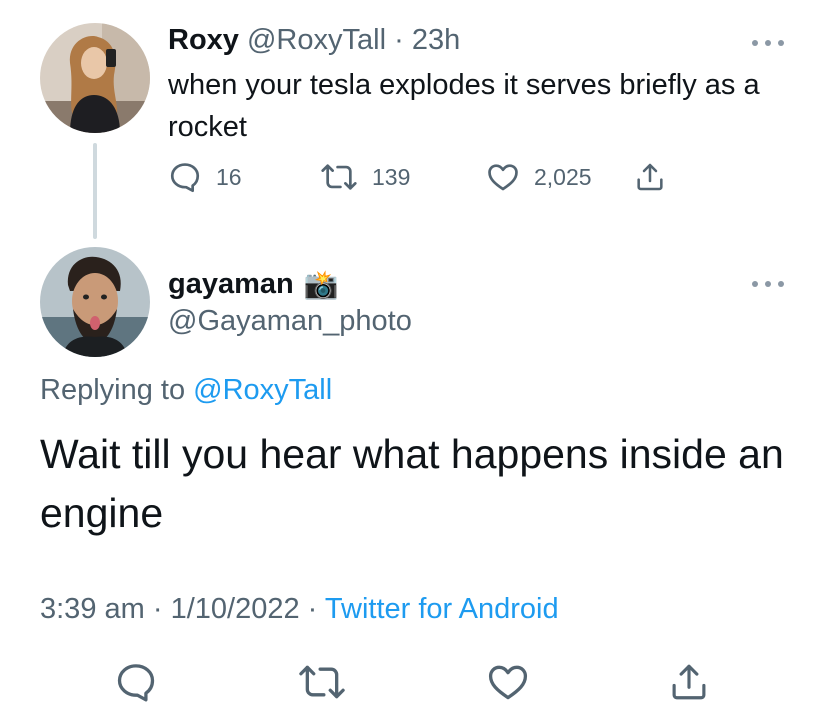 Image resolution: width=828 pixels, height=716 pixels. I want to click on like-button: 2,025, so click(539, 177).